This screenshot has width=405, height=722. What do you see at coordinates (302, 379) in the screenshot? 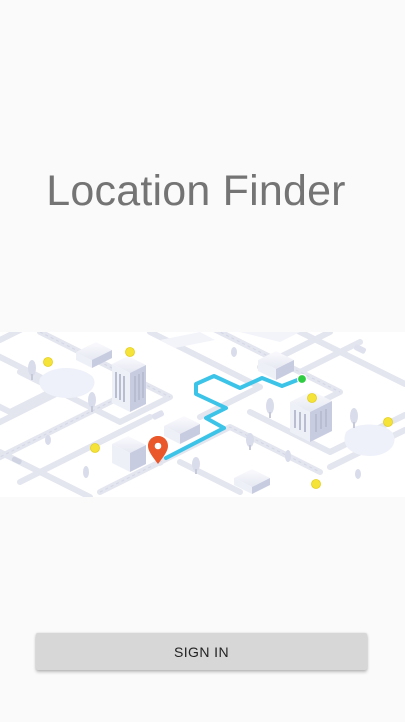
I see `origin-dot` at bounding box center [302, 379].